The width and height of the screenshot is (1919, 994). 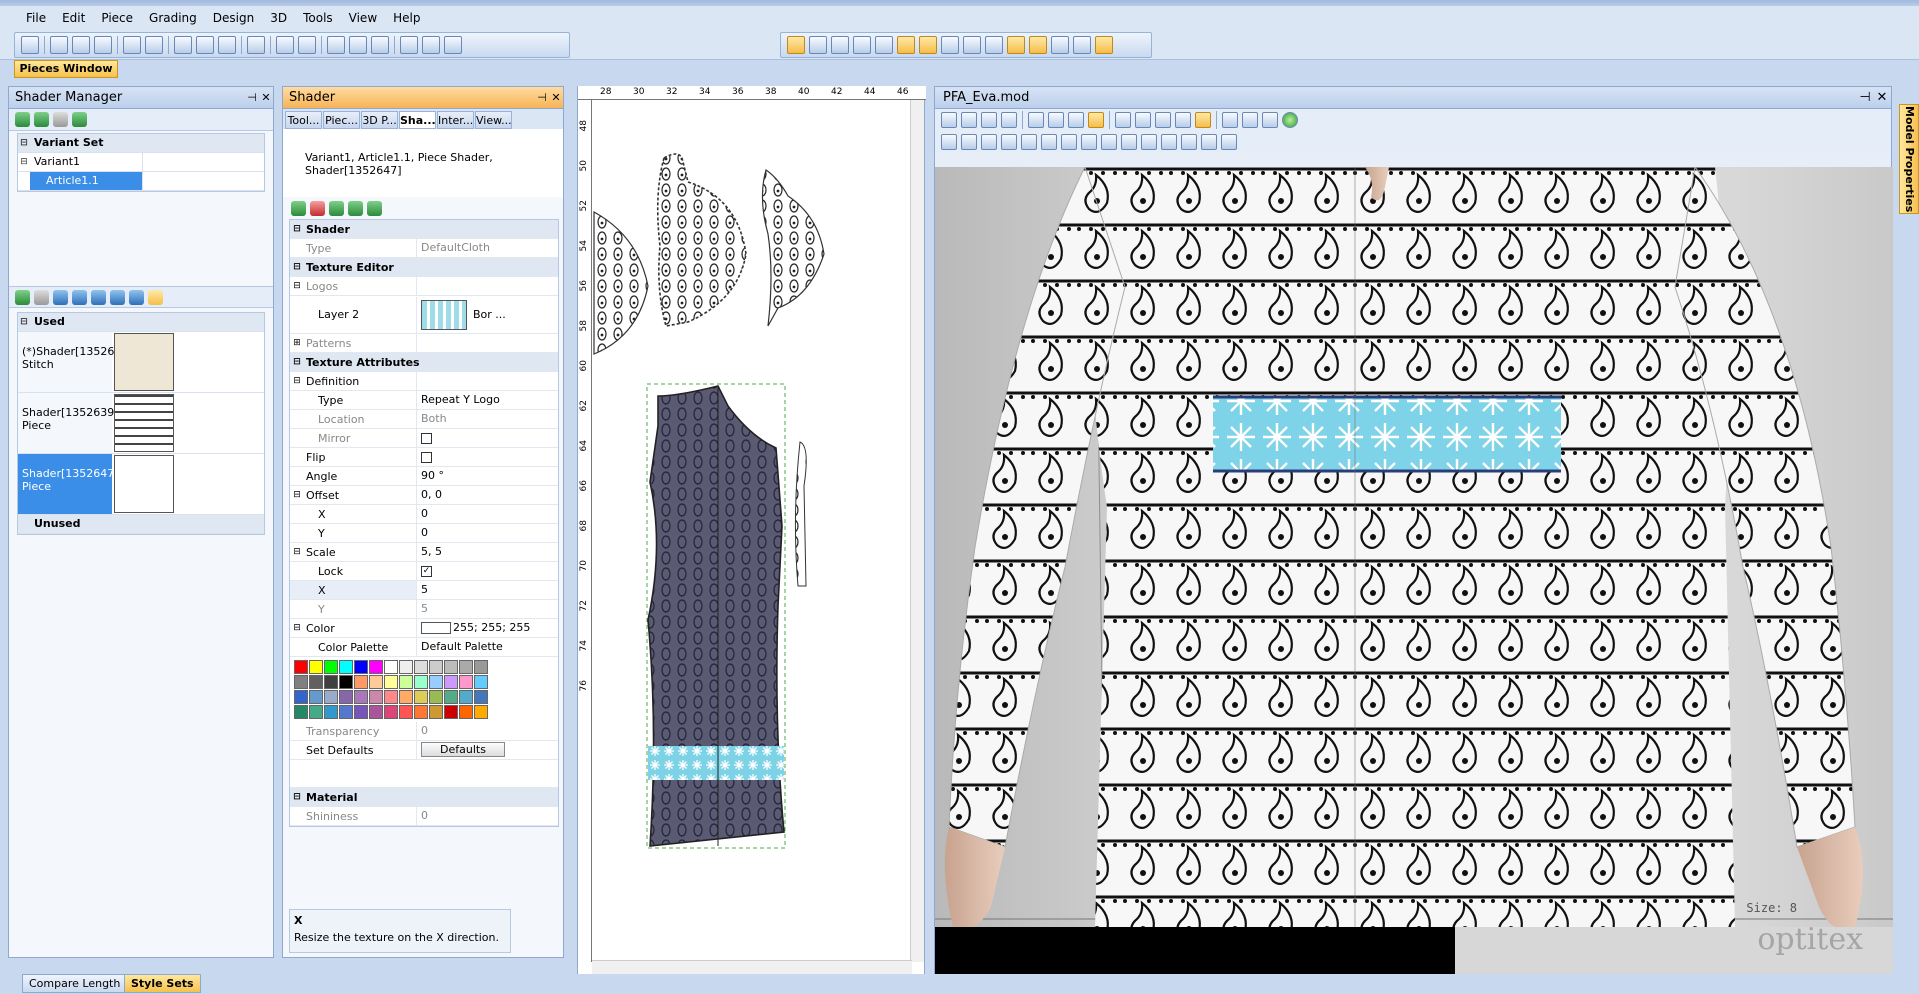 What do you see at coordinates (424, 229) in the screenshot?
I see `section-shader: ⊟ Shader` at bounding box center [424, 229].